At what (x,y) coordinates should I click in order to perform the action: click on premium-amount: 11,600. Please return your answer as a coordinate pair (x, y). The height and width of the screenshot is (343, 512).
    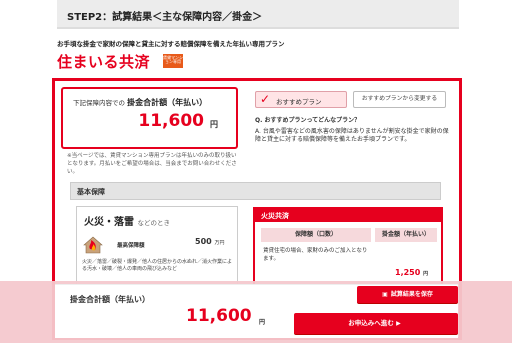
    Looking at the image, I should click on (171, 121).